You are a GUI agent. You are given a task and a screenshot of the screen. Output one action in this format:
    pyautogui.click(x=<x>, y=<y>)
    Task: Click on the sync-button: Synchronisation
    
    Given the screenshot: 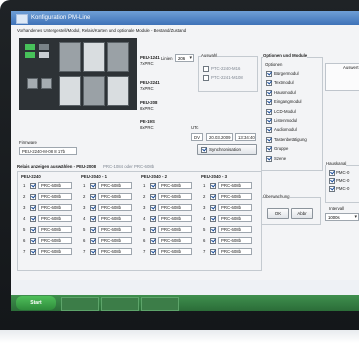 What is the action you would take?
    pyautogui.click(x=227, y=149)
    